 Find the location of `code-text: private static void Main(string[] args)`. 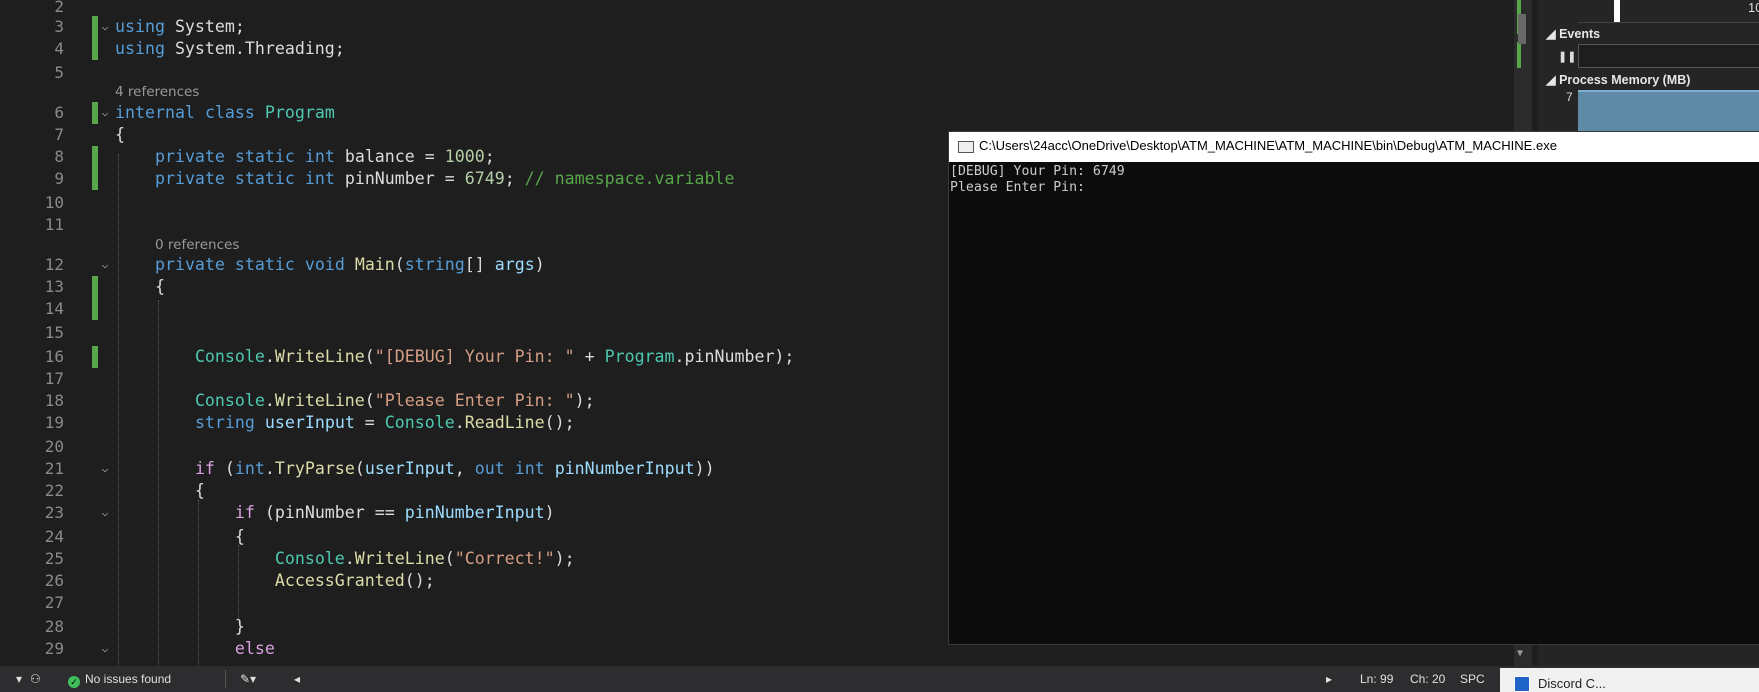

code-text: private static void Main(string[] args) is located at coordinates (330, 265).